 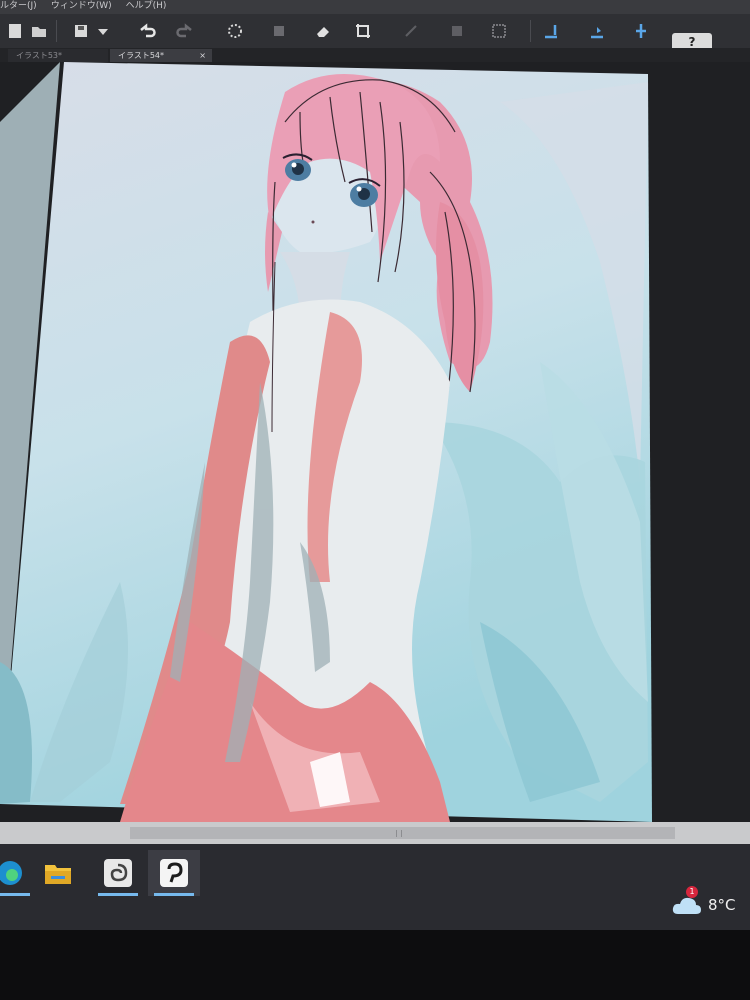 I want to click on tab-label: イラスト54*, so click(x=141, y=55).